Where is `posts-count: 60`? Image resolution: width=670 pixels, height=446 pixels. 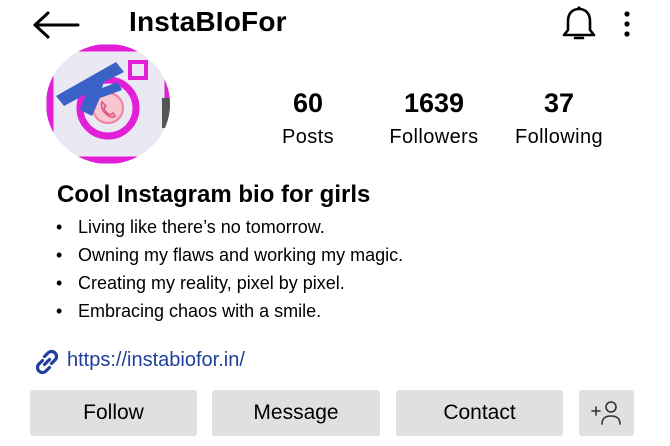
posts-count: 60 is located at coordinates (308, 103).